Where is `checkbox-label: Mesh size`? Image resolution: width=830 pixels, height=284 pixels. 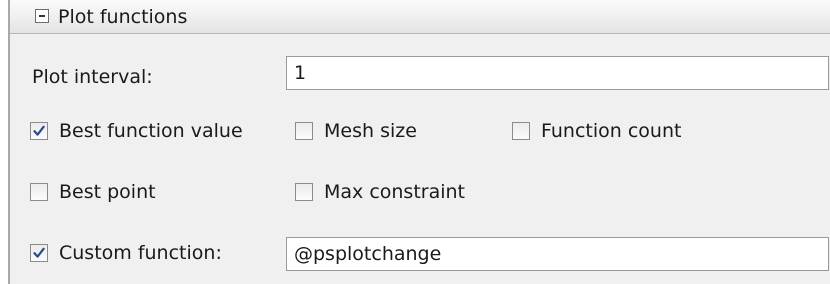
checkbox-label: Mesh size is located at coordinates (370, 131).